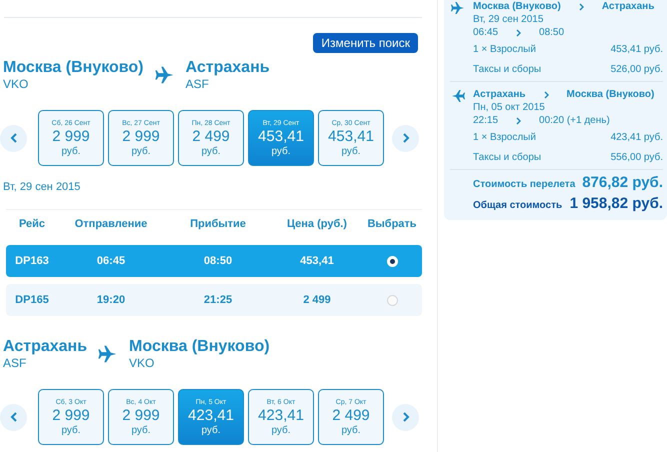  What do you see at coordinates (317, 300) in the screenshot?
I see `table-cell-text: 2 499` at bounding box center [317, 300].